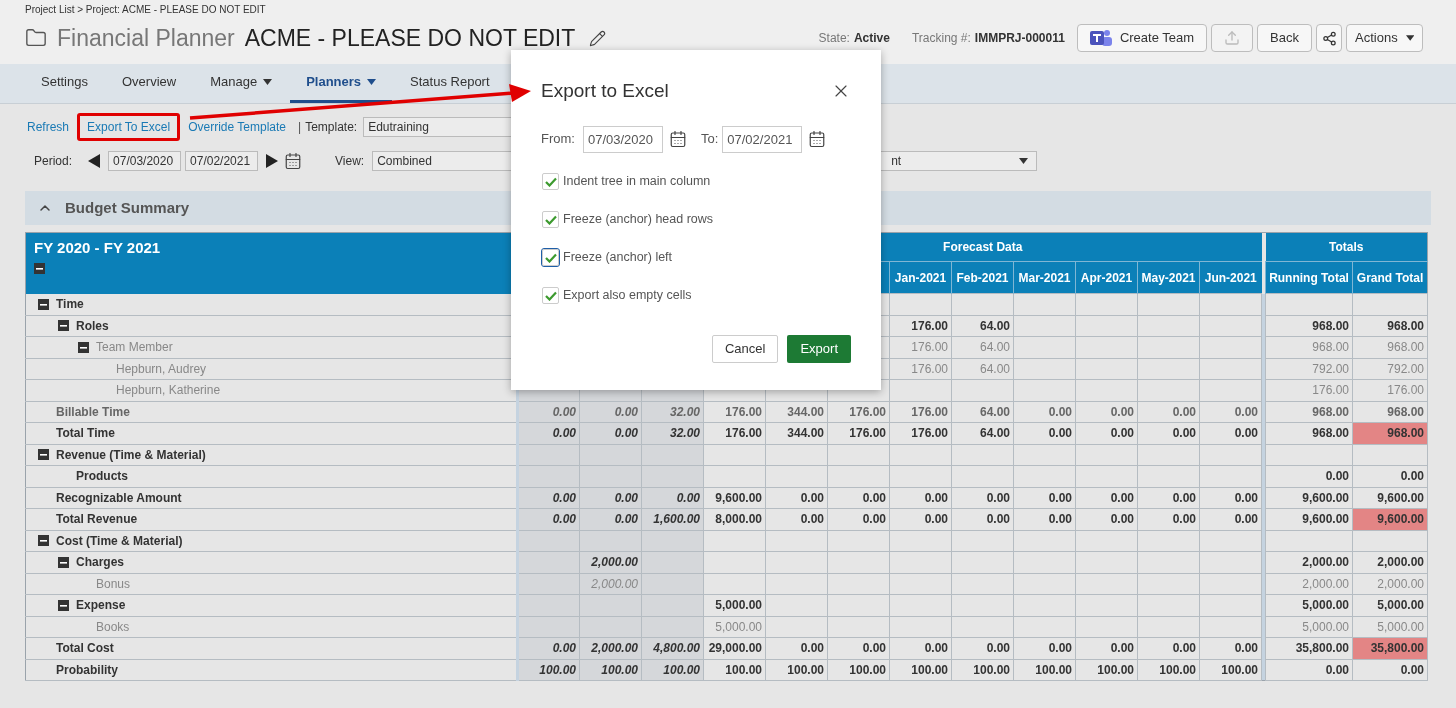  Describe the element at coordinates (1346, 247) in the screenshot. I see `column-group-header: Totals` at that location.